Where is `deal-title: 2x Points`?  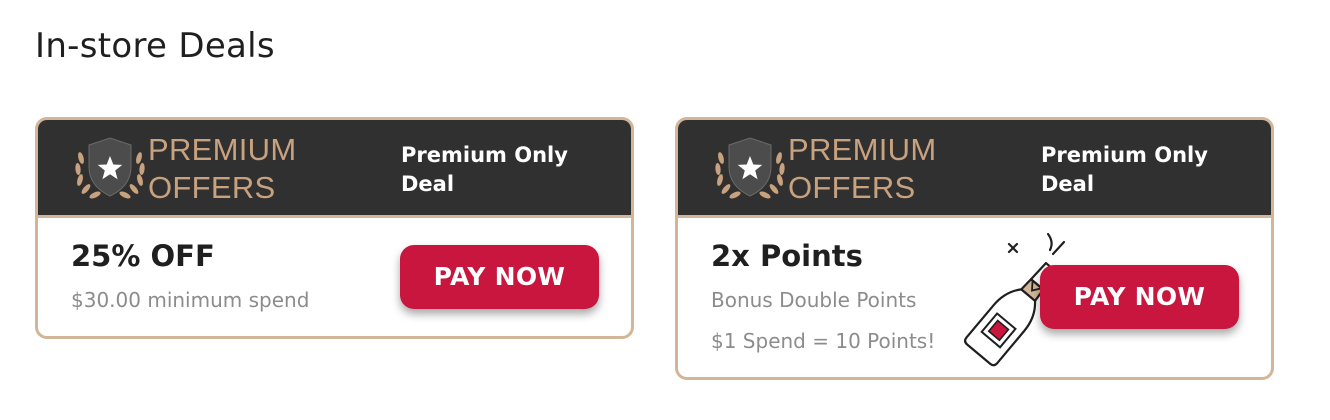 deal-title: 2x Points is located at coordinates (787, 256).